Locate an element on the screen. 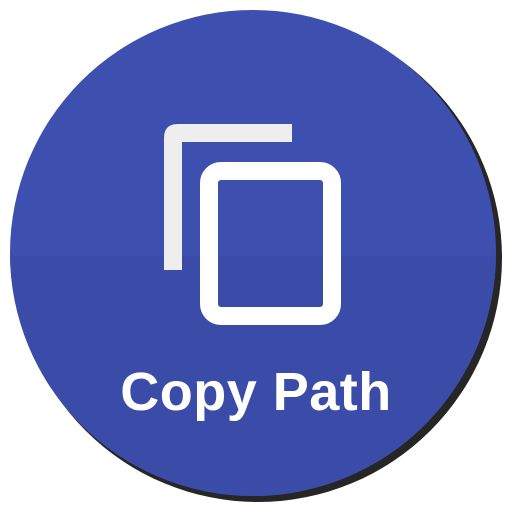 This screenshot has height=512, width=512. app-label: Copy Path is located at coordinates (256, 392).